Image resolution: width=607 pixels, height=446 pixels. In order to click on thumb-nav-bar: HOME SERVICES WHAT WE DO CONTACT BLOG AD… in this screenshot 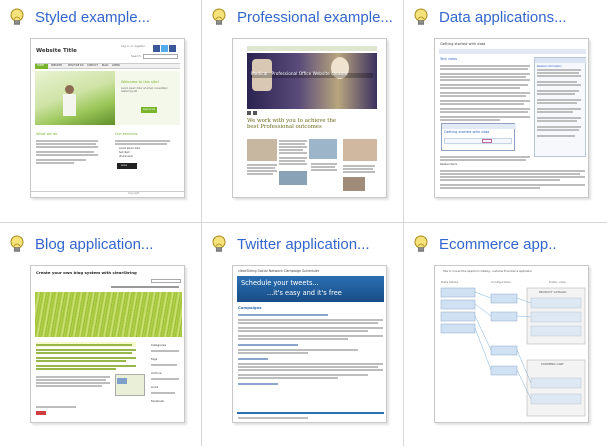, I will do `click(107, 66)`.